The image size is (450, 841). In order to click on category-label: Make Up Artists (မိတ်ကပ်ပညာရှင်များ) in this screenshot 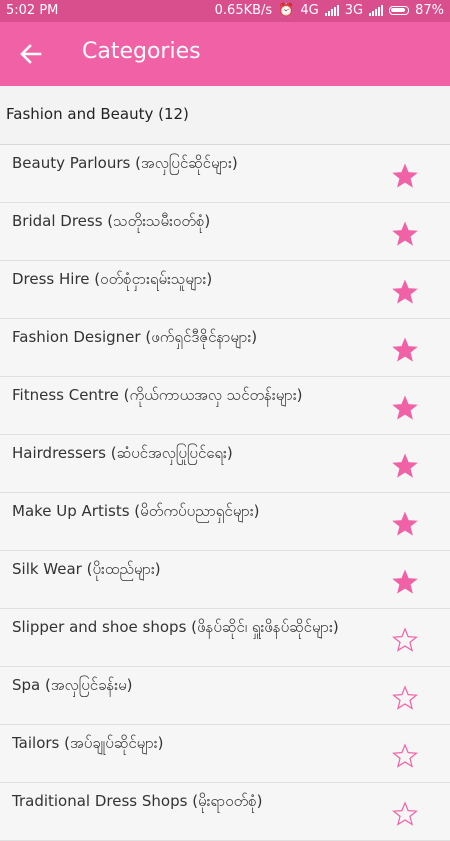, I will do `click(136, 511)`.